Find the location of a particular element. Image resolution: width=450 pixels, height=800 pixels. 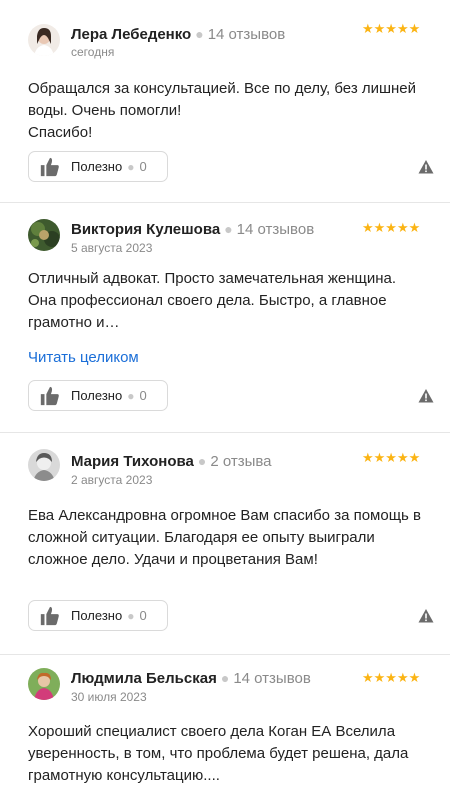

reviewer-name-line: Виктория Кулешова ● 14 отзывов is located at coordinates (192, 229).